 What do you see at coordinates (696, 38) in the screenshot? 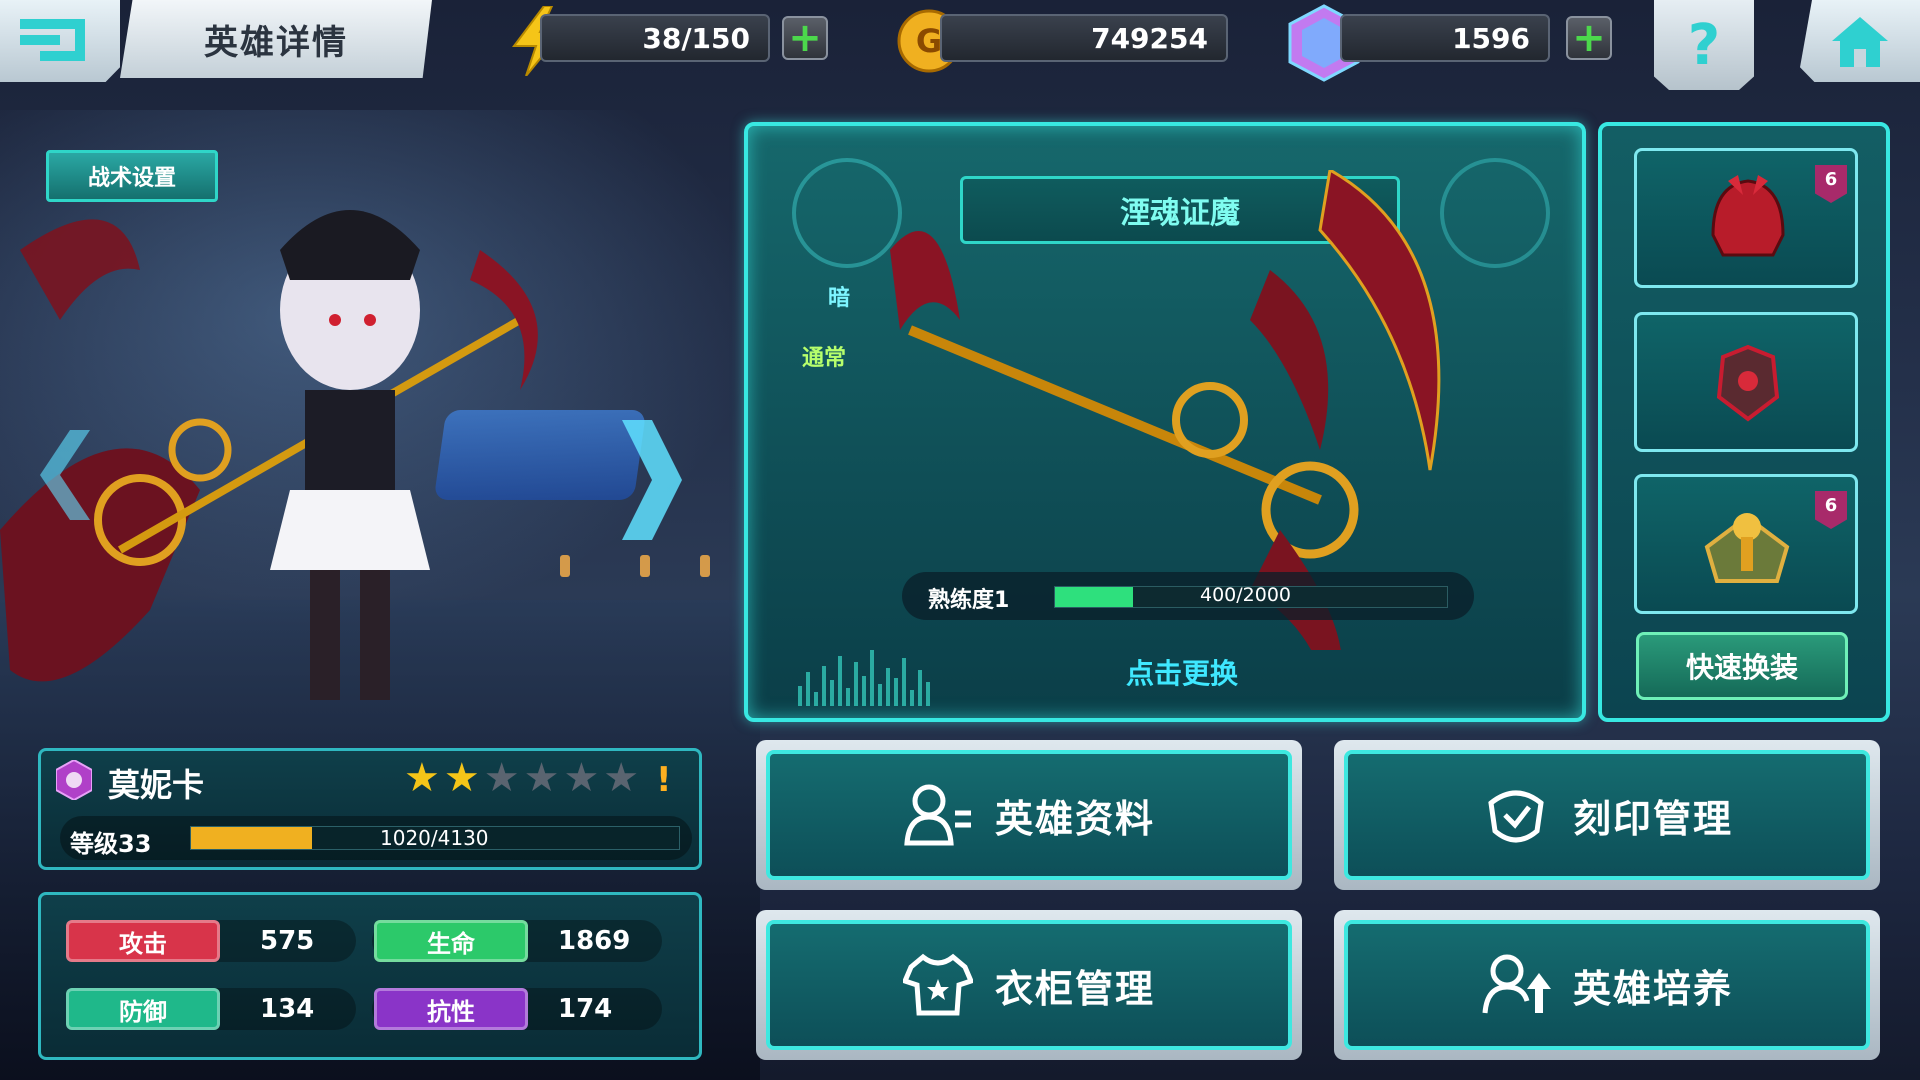
I see `energy-value: 38/150` at bounding box center [696, 38].